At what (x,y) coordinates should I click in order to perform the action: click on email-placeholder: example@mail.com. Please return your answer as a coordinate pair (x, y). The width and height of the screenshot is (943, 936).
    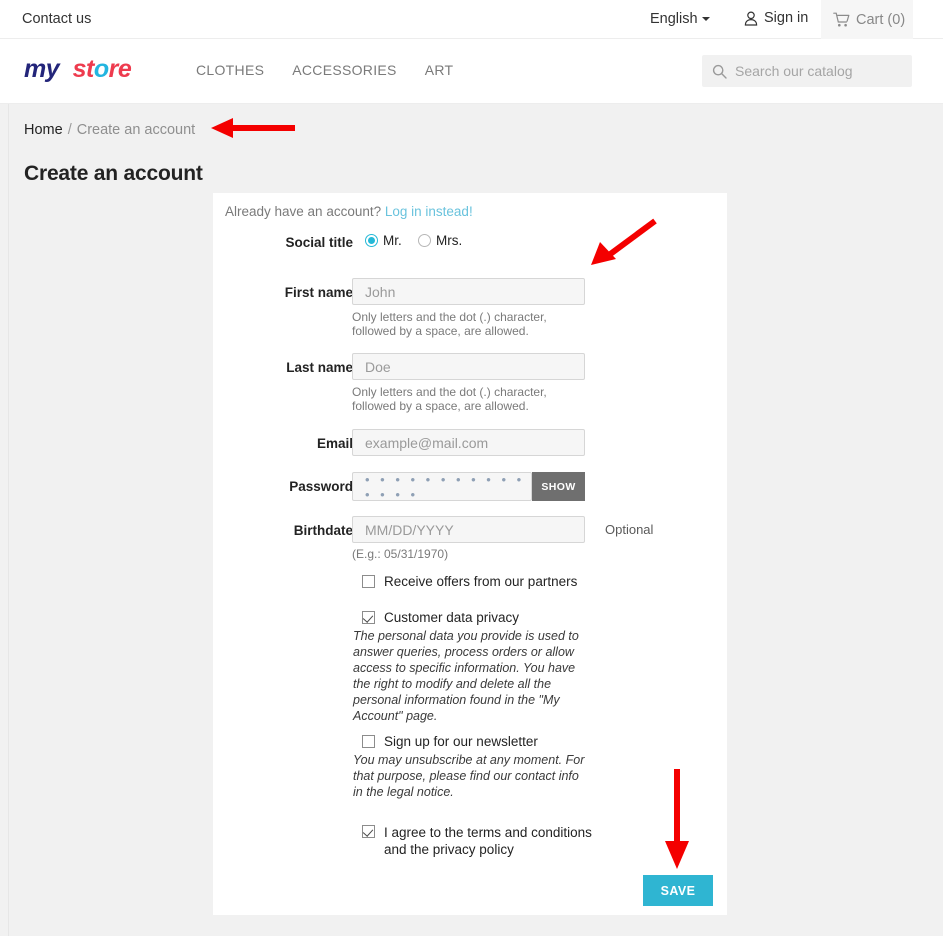
    Looking at the image, I should click on (427, 442).